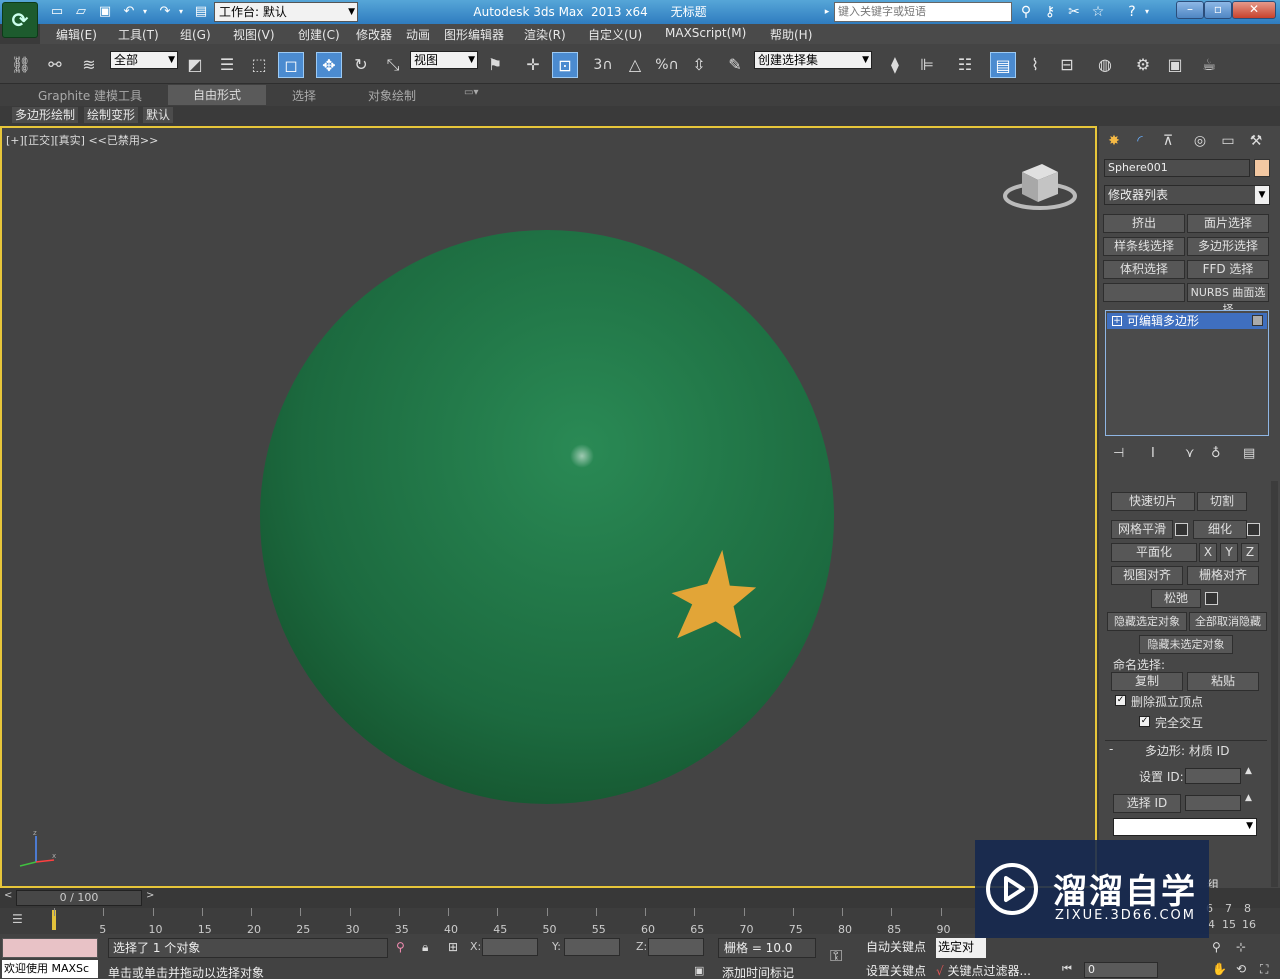  What do you see at coordinates (1247, 908) in the screenshot?
I see `smoothing-num: 8` at bounding box center [1247, 908].